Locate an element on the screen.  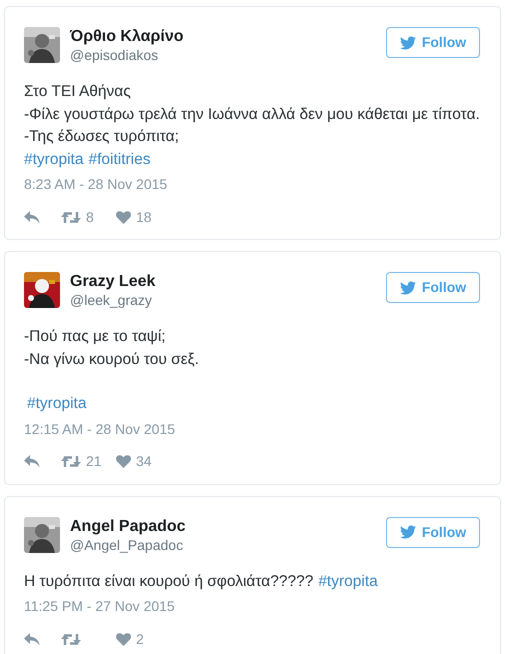
tweet-text: Στο ΤΕΙ Αθήνας is located at coordinates (77, 92).